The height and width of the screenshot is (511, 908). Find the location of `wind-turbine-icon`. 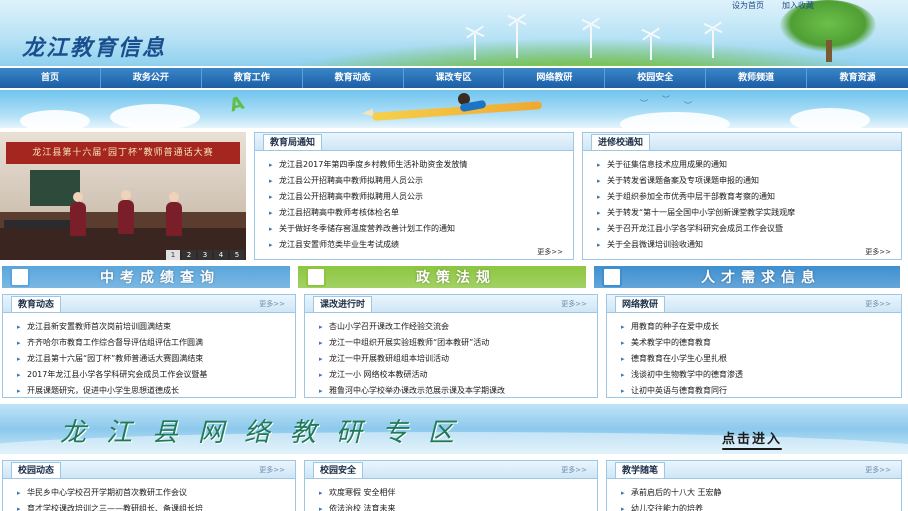

wind-turbine-icon is located at coordinates (651, 48).